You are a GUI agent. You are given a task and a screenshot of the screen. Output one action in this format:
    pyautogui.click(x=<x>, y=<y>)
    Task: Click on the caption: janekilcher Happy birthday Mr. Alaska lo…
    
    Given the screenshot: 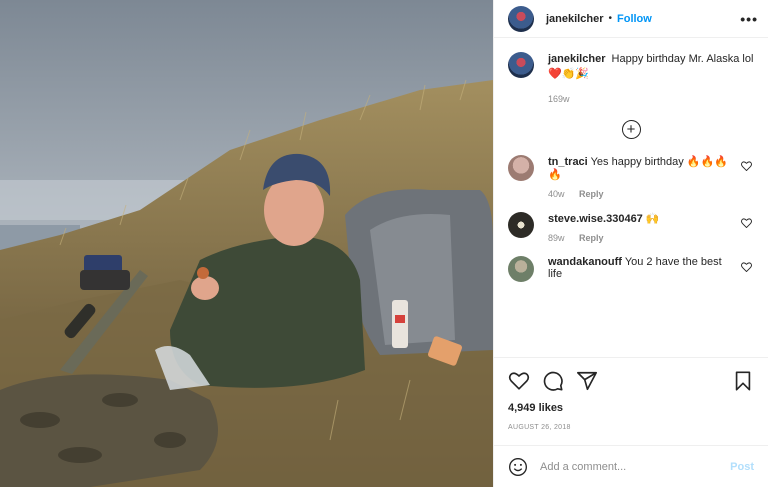 What is the action you would take?
    pyautogui.click(x=631, y=67)
    